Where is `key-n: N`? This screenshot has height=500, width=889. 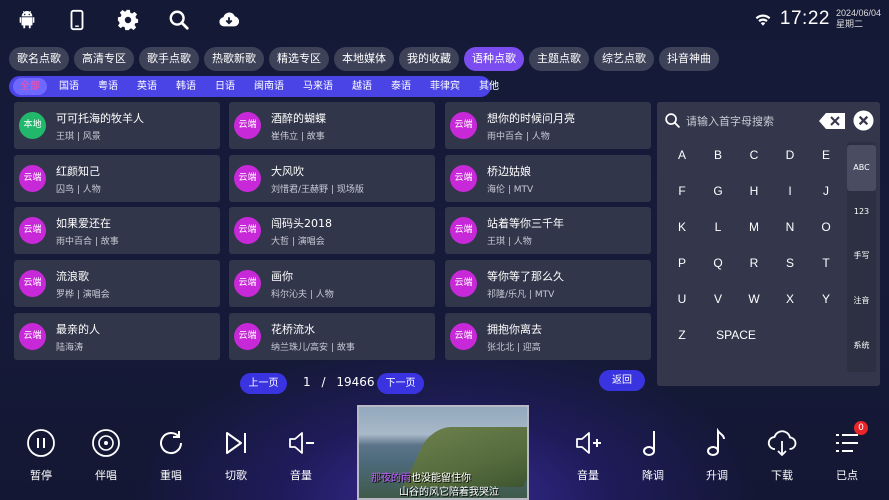
key-n: N is located at coordinates (790, 227).